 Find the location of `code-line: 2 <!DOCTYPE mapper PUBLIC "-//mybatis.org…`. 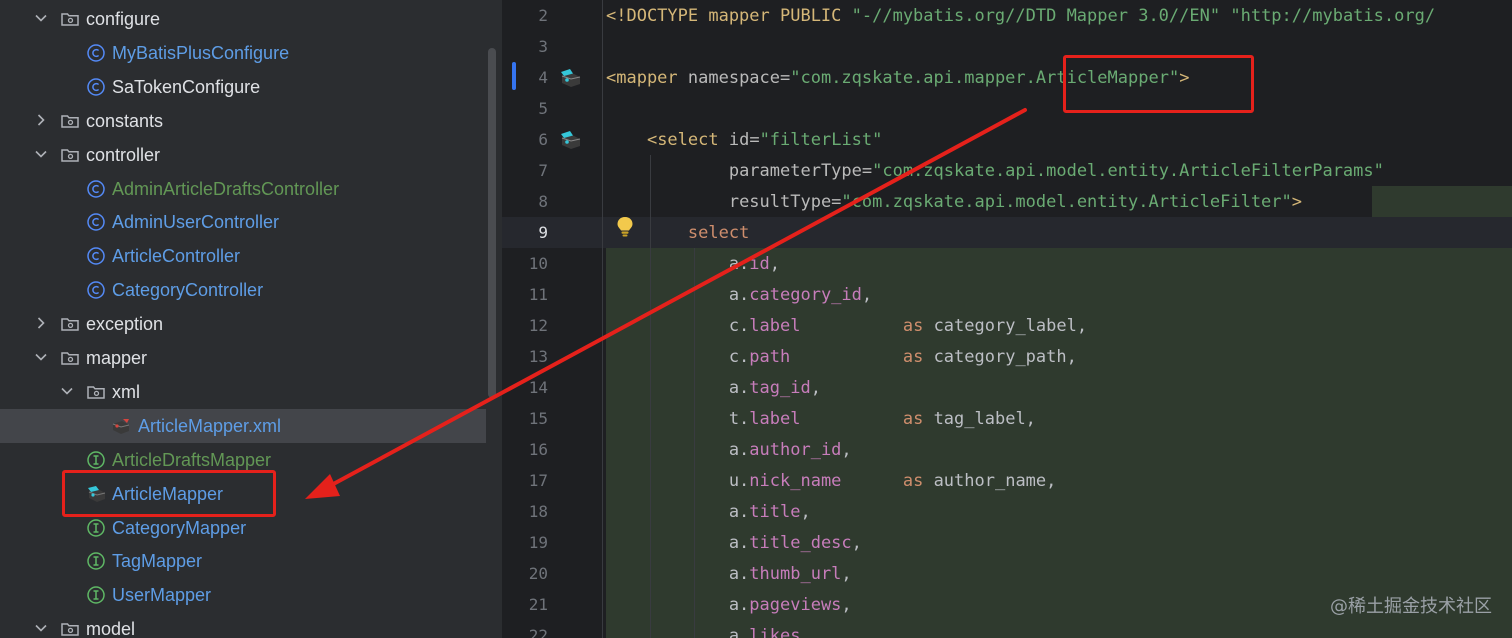

code-line: 2 <!DOCTYPE mapper PUBLIC "-//mybatis.org… is located at coordinates (1007, 16).